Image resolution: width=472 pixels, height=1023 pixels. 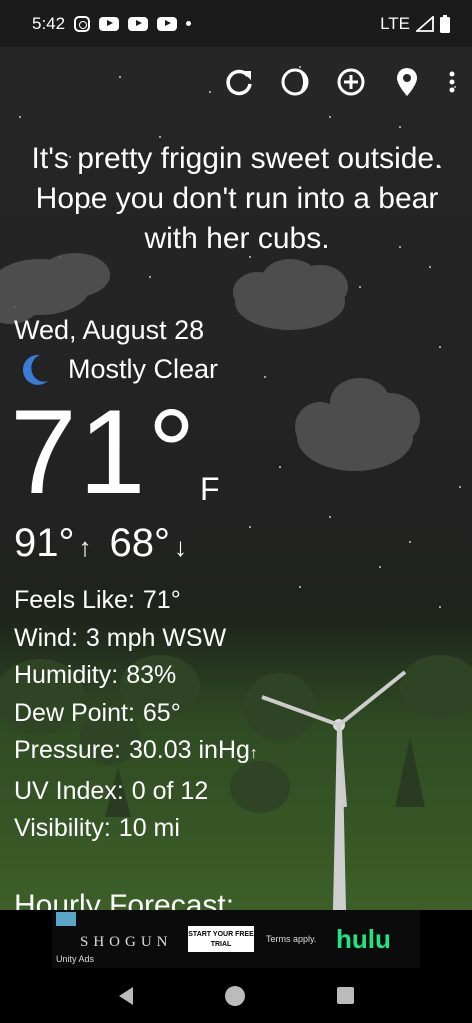 What do you see at coordinates (109, 330) in the screenshot?
I see `current-date: Wed, August 28` at bounding box center [109, 330].